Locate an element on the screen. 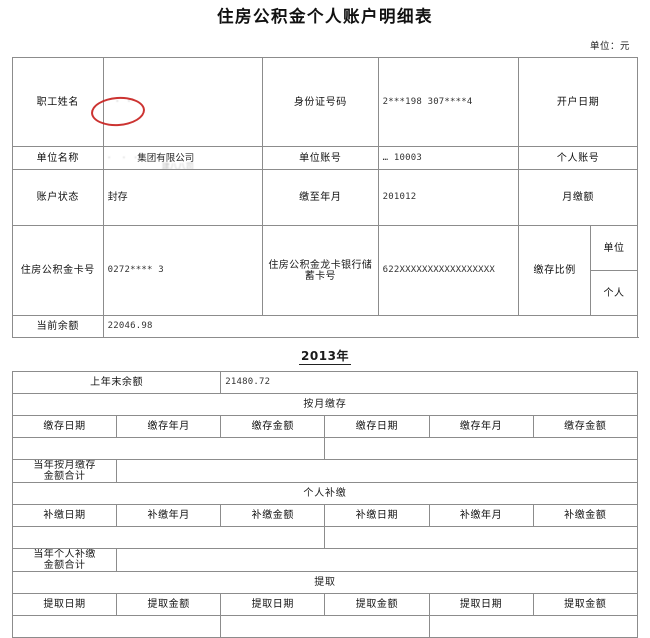 The height and width of the screenshot is (638, 650). section-header-withdrawal: 提取 is located at coordinates (325, 582).